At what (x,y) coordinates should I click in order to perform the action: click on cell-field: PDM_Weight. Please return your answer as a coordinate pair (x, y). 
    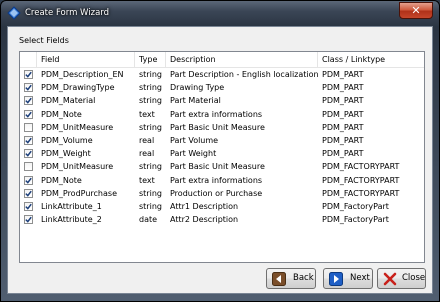
    Looking at the image, I should click on (66, 154).